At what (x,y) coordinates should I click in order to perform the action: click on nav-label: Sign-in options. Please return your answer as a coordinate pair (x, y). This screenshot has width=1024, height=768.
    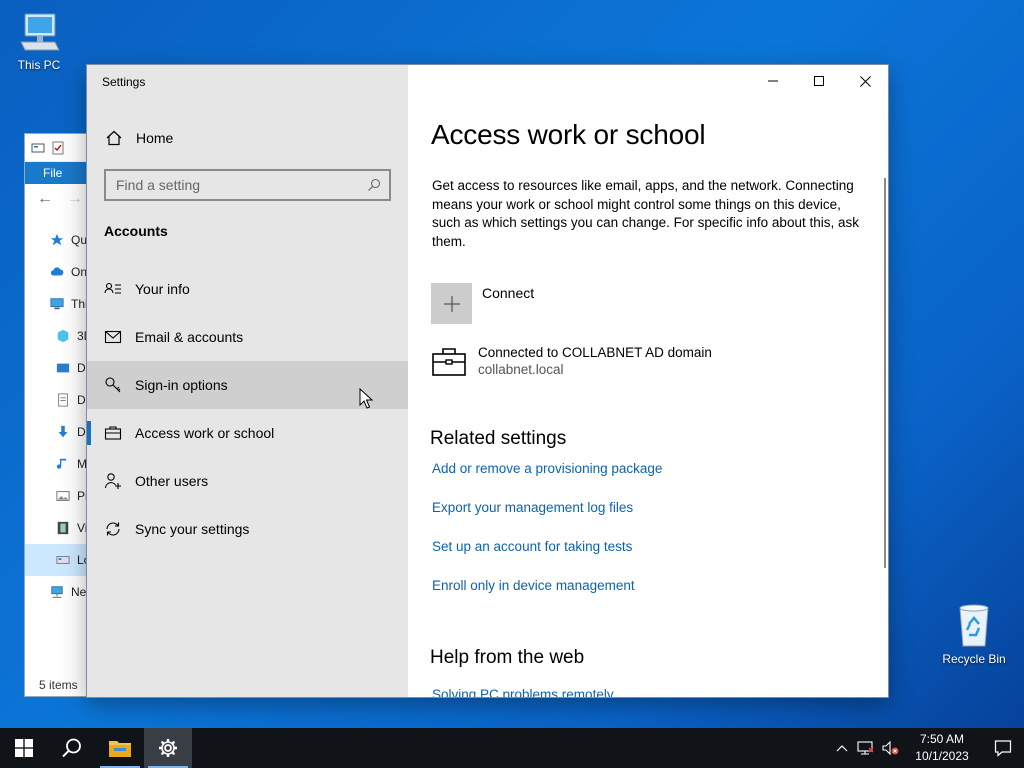
    Looking at the image, I should click on (181, 385).